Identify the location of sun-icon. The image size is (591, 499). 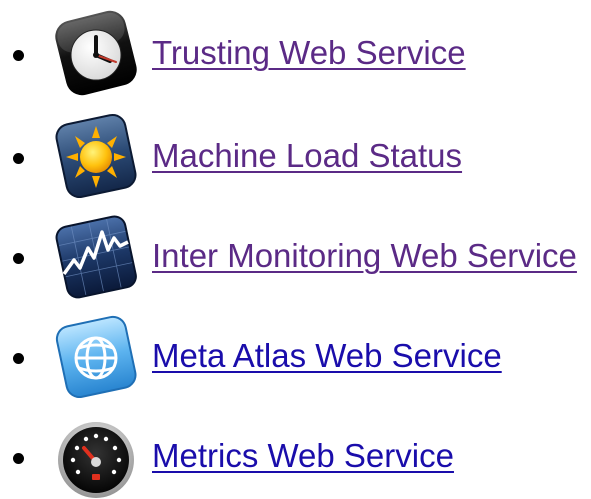
(96, 156).